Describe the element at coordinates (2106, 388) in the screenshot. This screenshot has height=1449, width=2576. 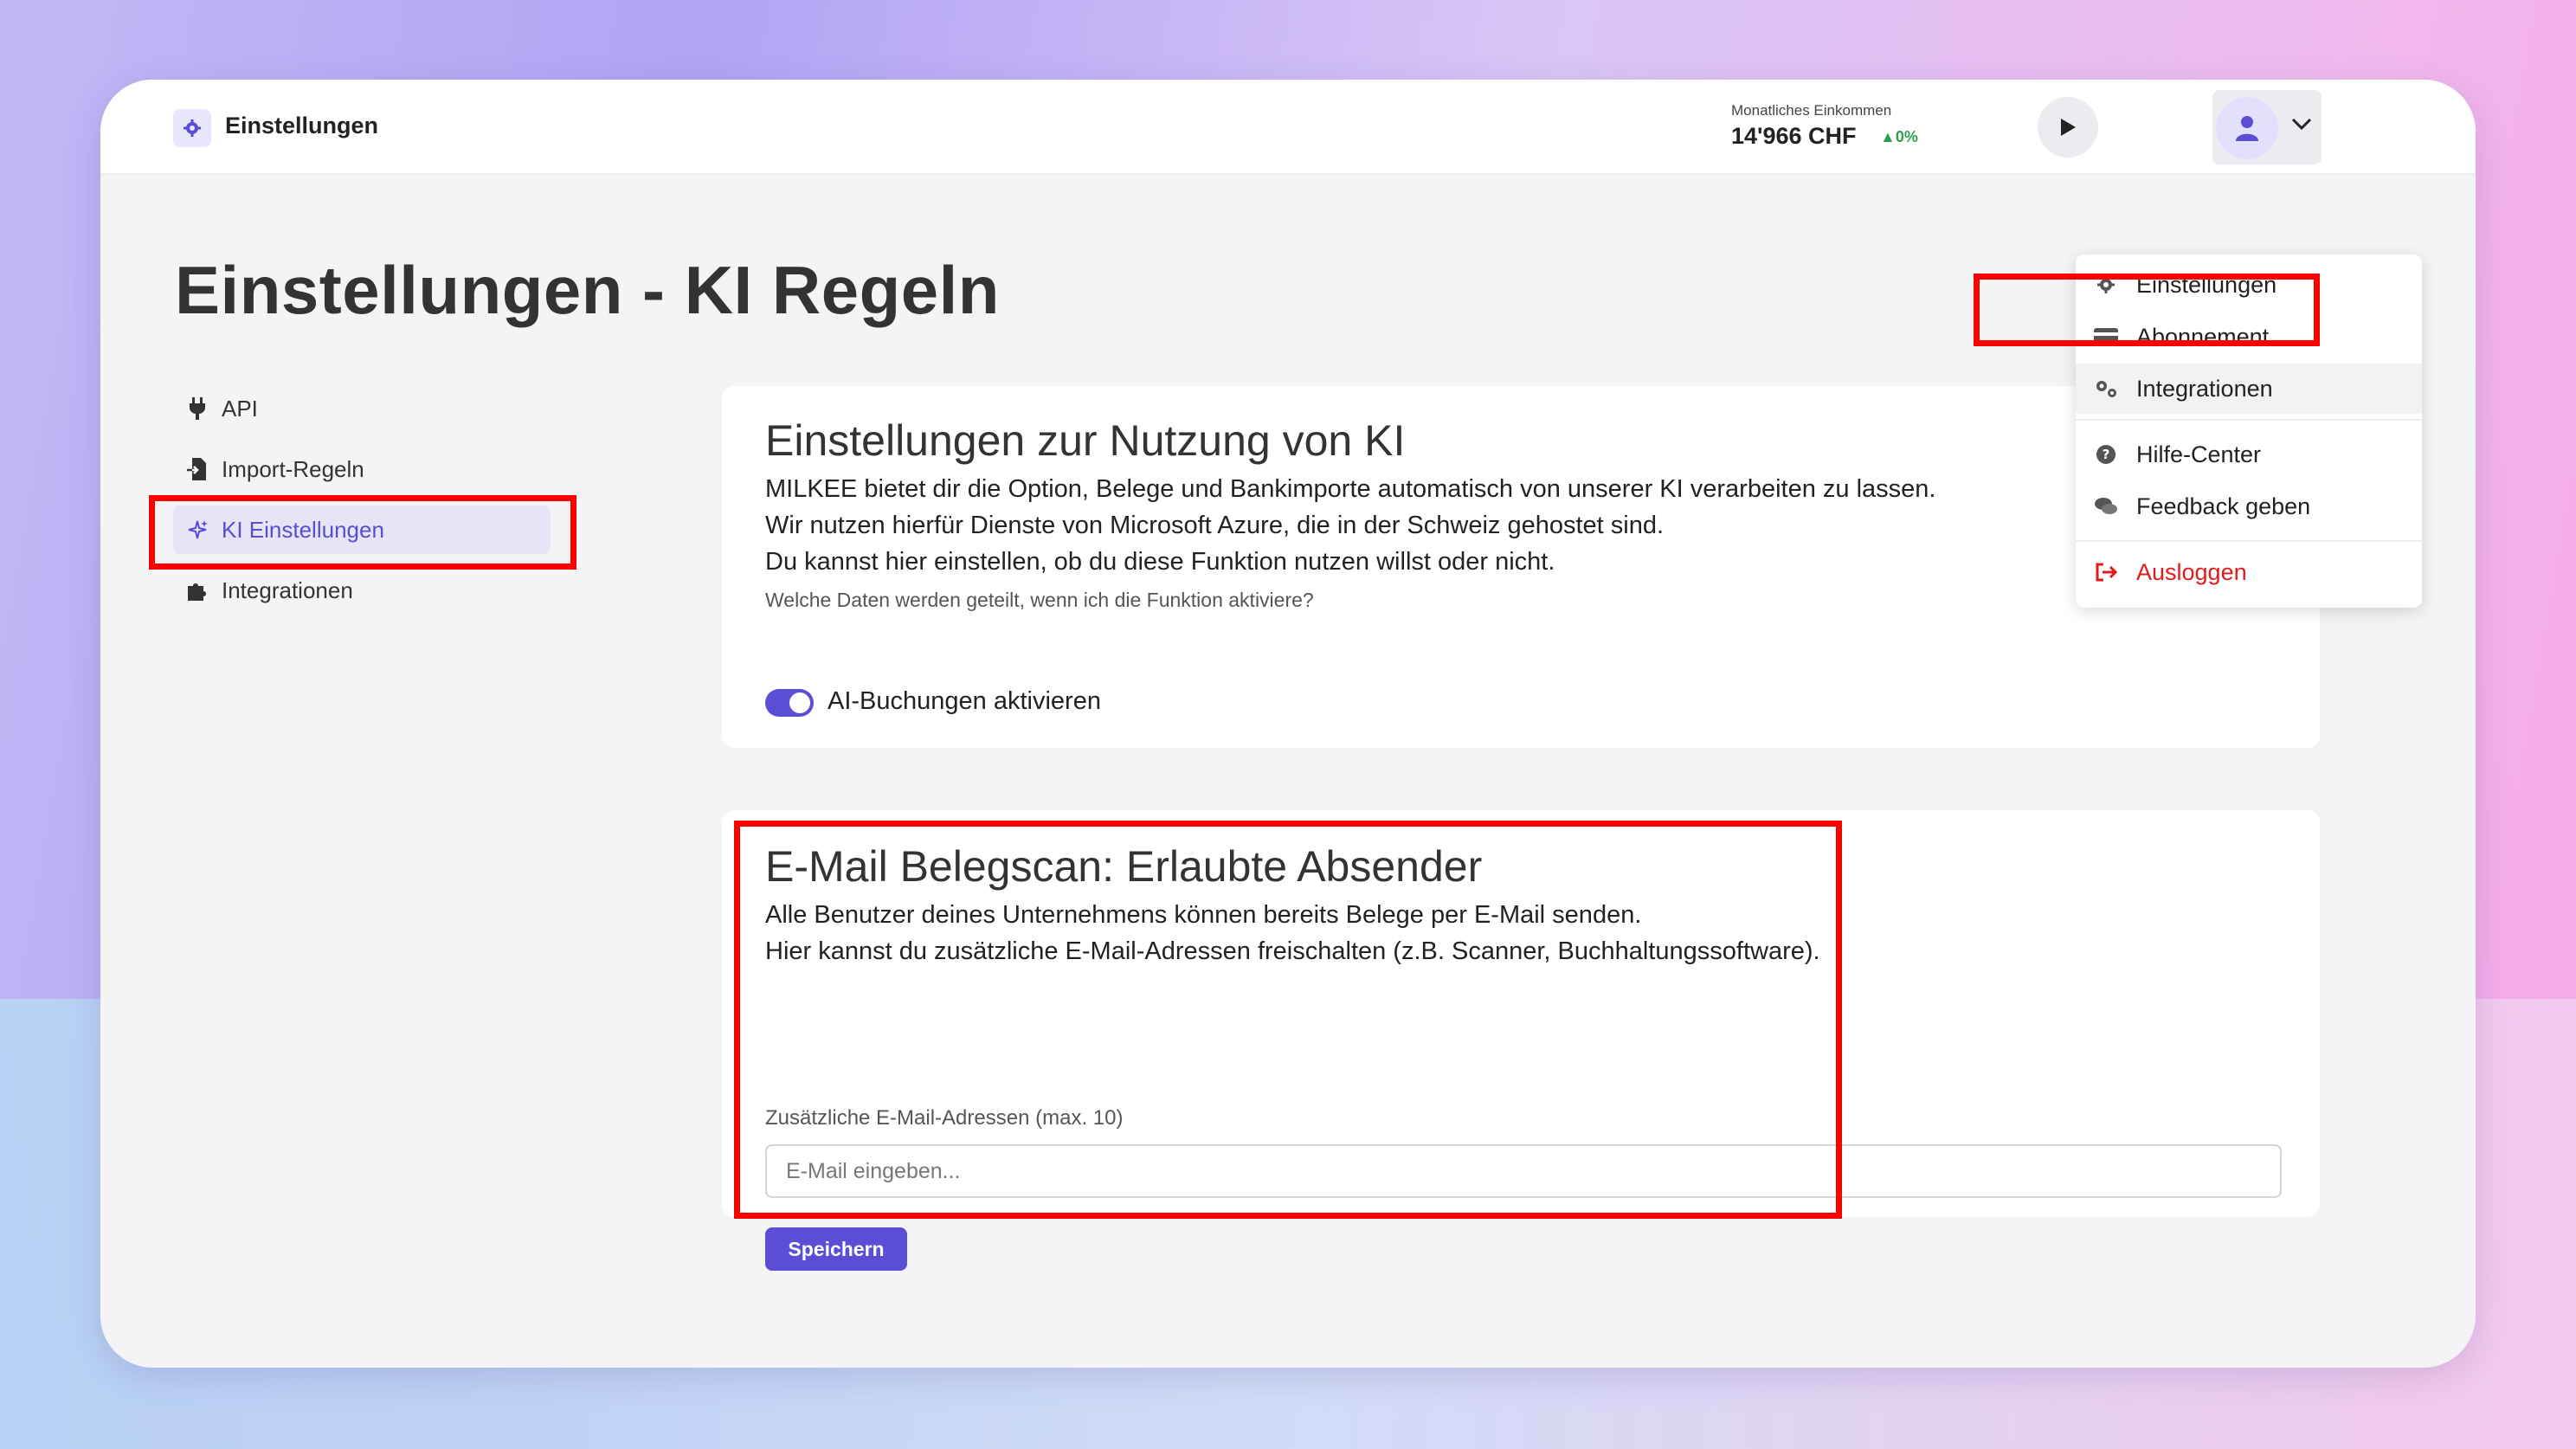
I see `gears-icon` at that location.